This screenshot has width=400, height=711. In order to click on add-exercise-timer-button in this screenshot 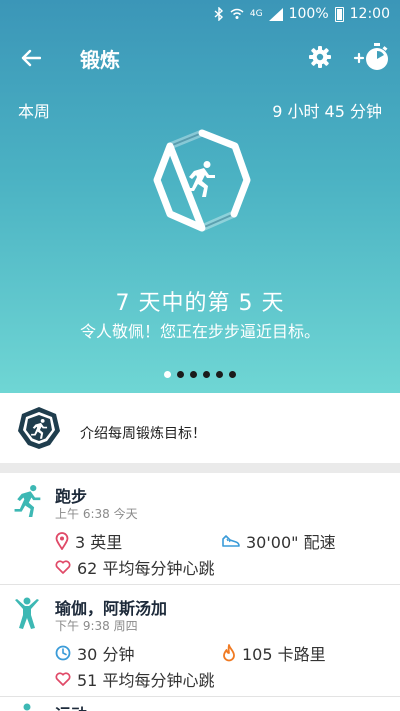, I will do `click(372, 57)`.